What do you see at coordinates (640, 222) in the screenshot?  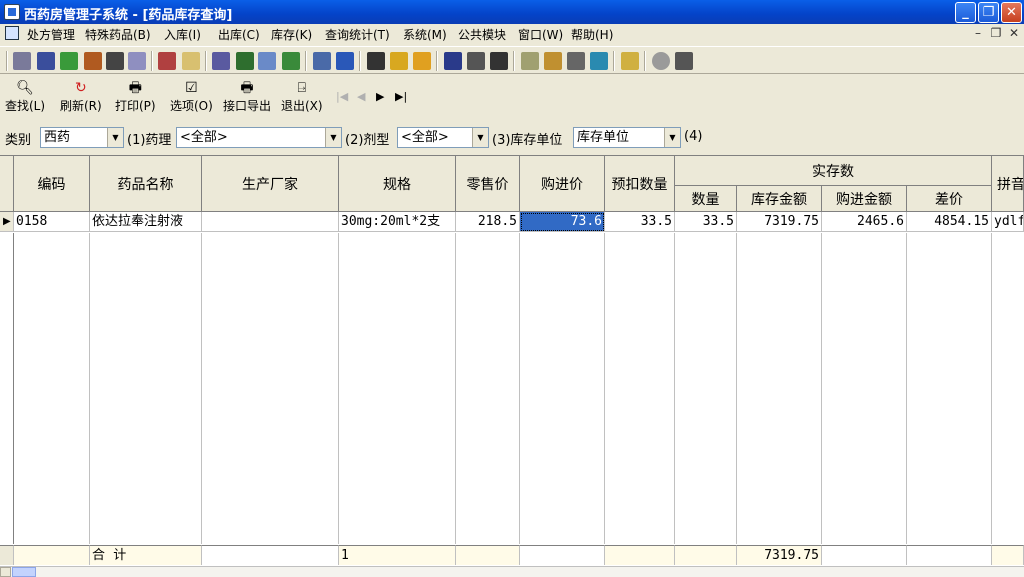 I see `cell-reserved-qty: 33.5` at bounding box center [640, 222].